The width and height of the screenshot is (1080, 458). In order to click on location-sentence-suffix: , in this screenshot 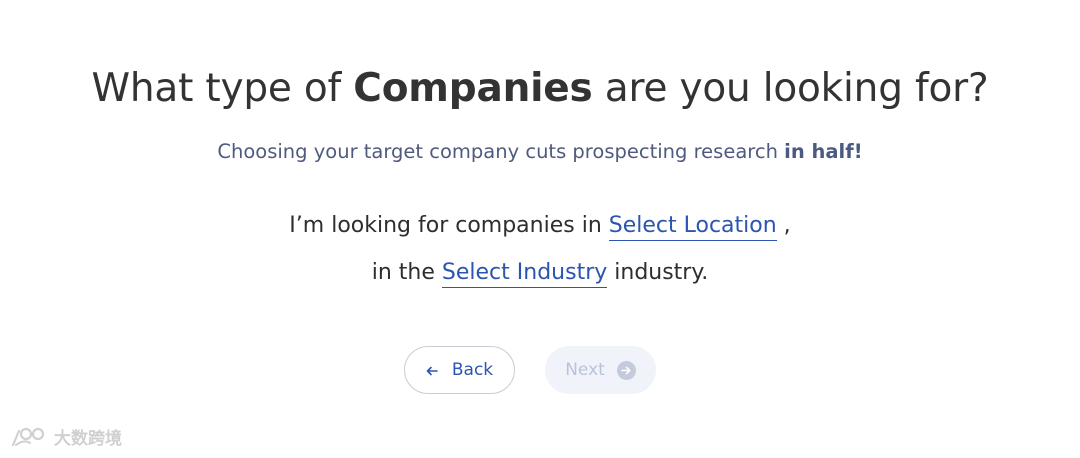, I will do `click(783, 225)`.